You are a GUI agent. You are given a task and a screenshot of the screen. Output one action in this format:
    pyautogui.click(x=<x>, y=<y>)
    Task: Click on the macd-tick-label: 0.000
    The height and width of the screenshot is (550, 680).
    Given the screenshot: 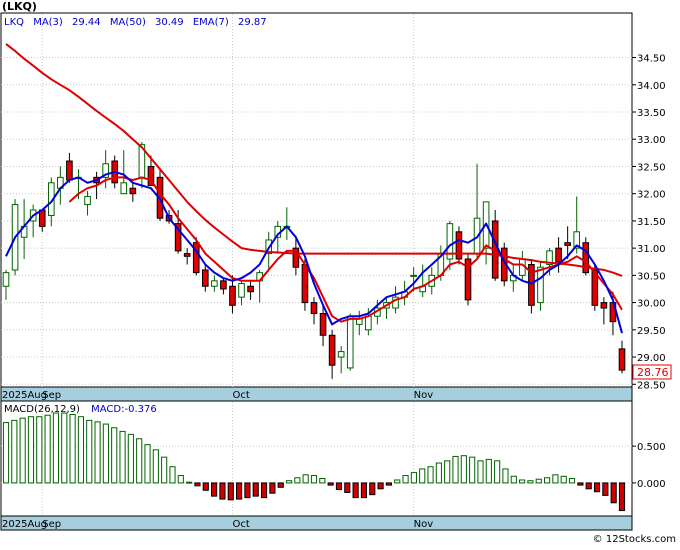 What is the action you would take?
    pyautogui.click(x=651, y=484)
    